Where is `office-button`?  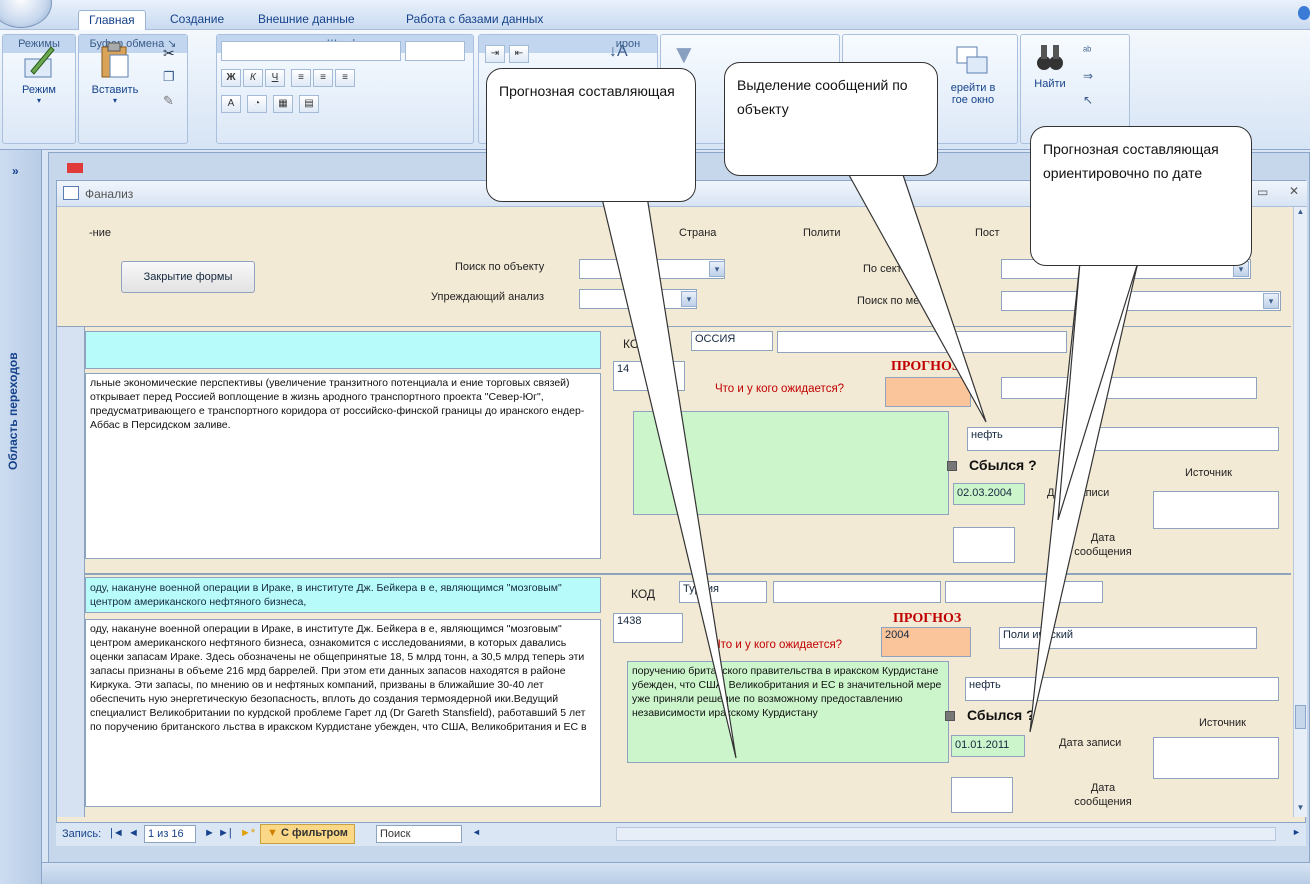
office-button is located at coordinates (26, 14).